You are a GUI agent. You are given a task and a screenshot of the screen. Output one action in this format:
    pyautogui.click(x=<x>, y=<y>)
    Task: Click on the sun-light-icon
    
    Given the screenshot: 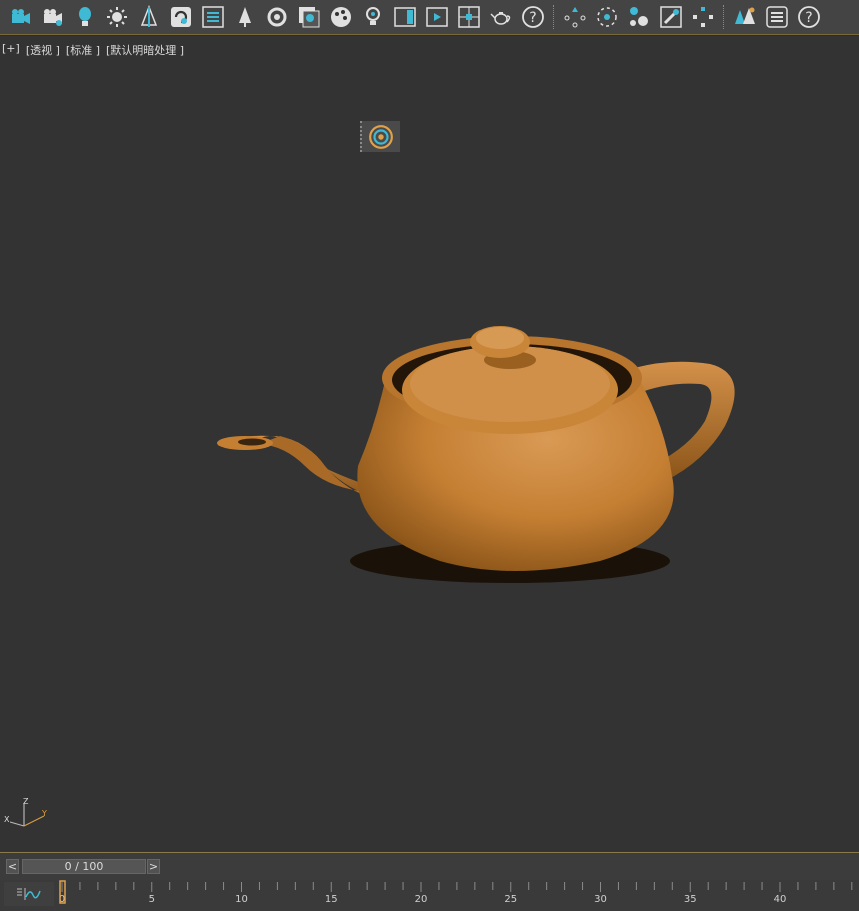 What is the action you would take?
    pyautogui.click(x=117, y=17)
    